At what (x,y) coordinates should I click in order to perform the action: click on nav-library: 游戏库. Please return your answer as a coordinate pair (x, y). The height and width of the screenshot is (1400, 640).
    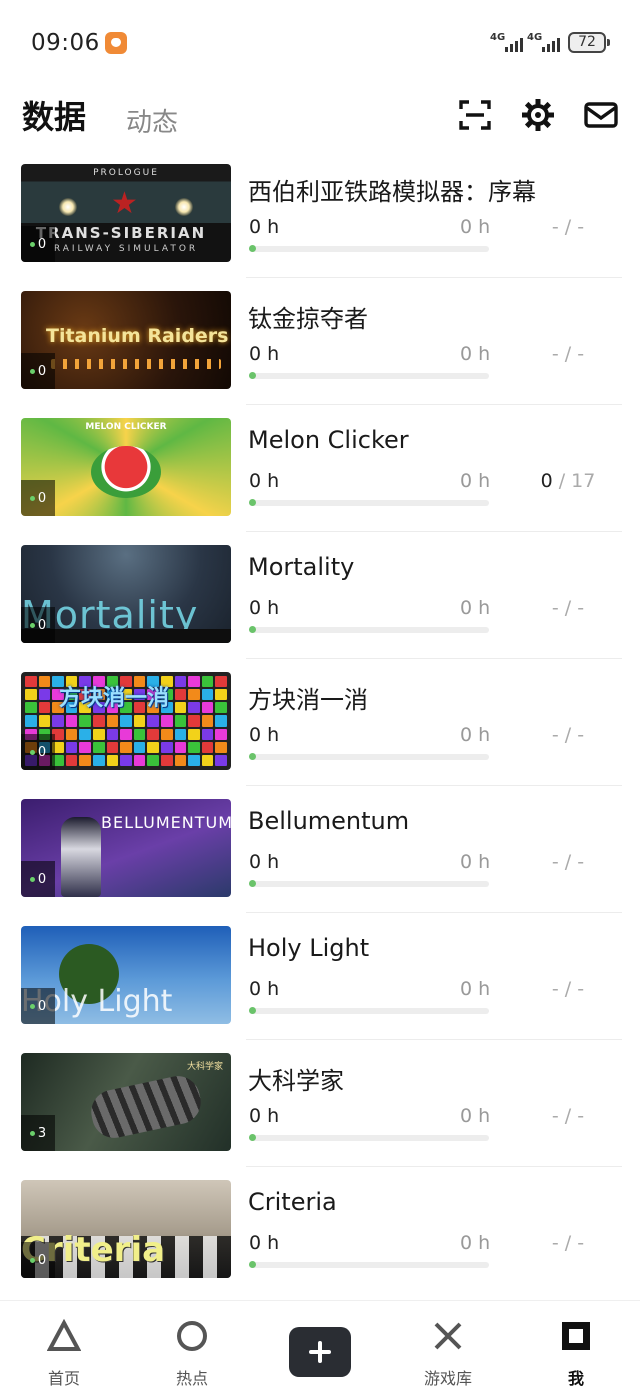
    Looking at the image, I should click on (448, 1350).